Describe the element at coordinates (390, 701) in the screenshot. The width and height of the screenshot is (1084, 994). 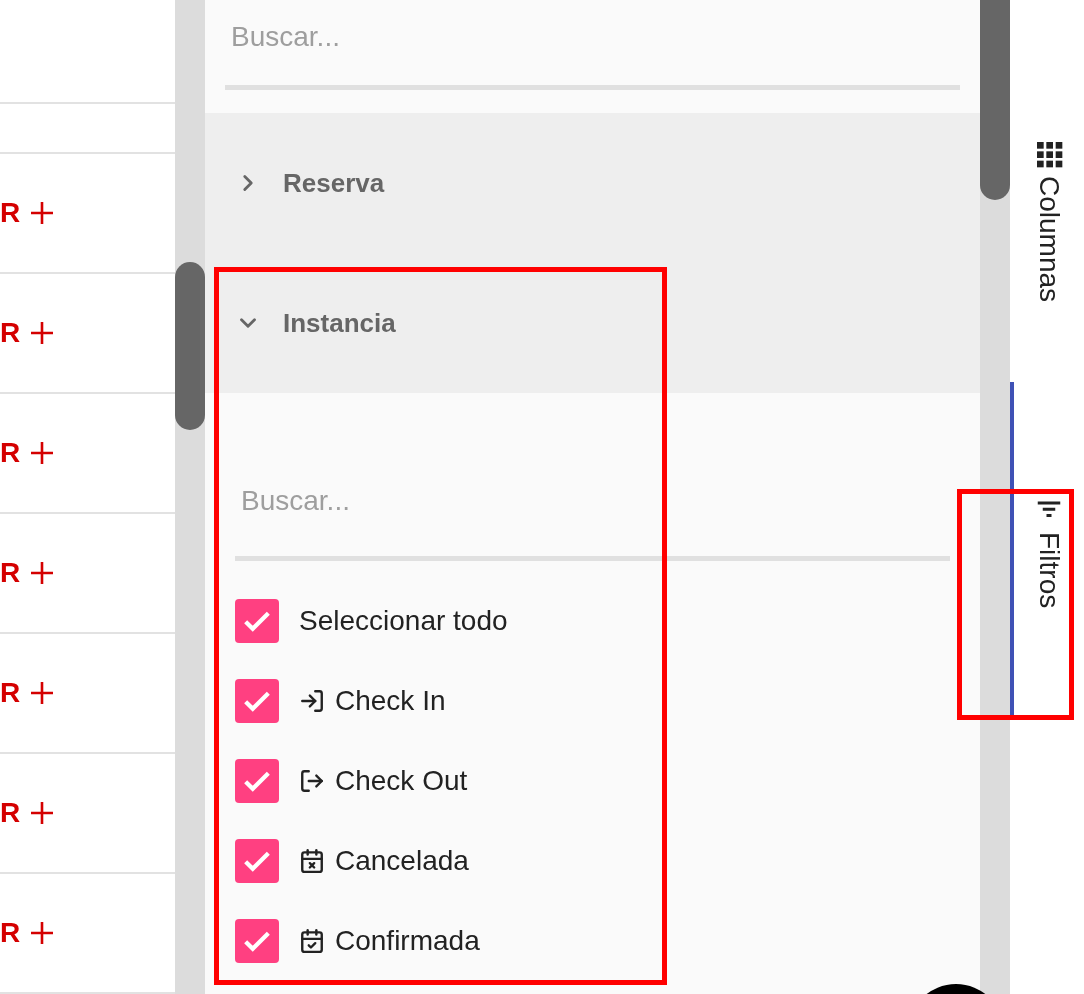
I see `option-label: Check In` at that location.